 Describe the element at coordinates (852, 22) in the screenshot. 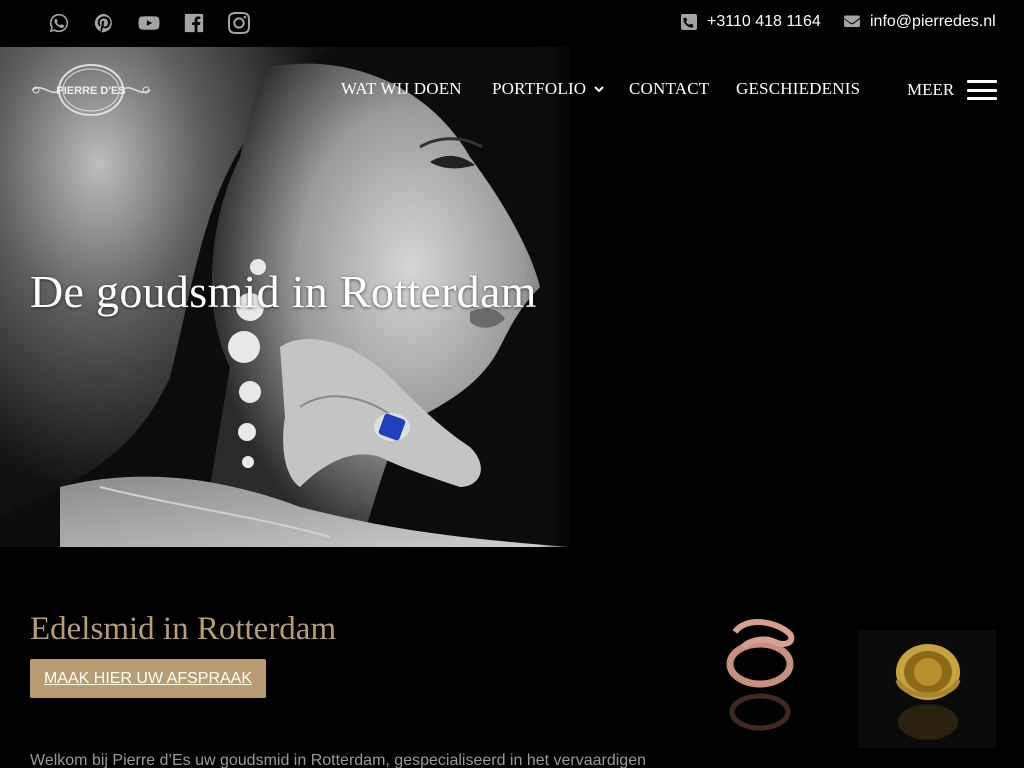

I see `envelope-icon` at that location.